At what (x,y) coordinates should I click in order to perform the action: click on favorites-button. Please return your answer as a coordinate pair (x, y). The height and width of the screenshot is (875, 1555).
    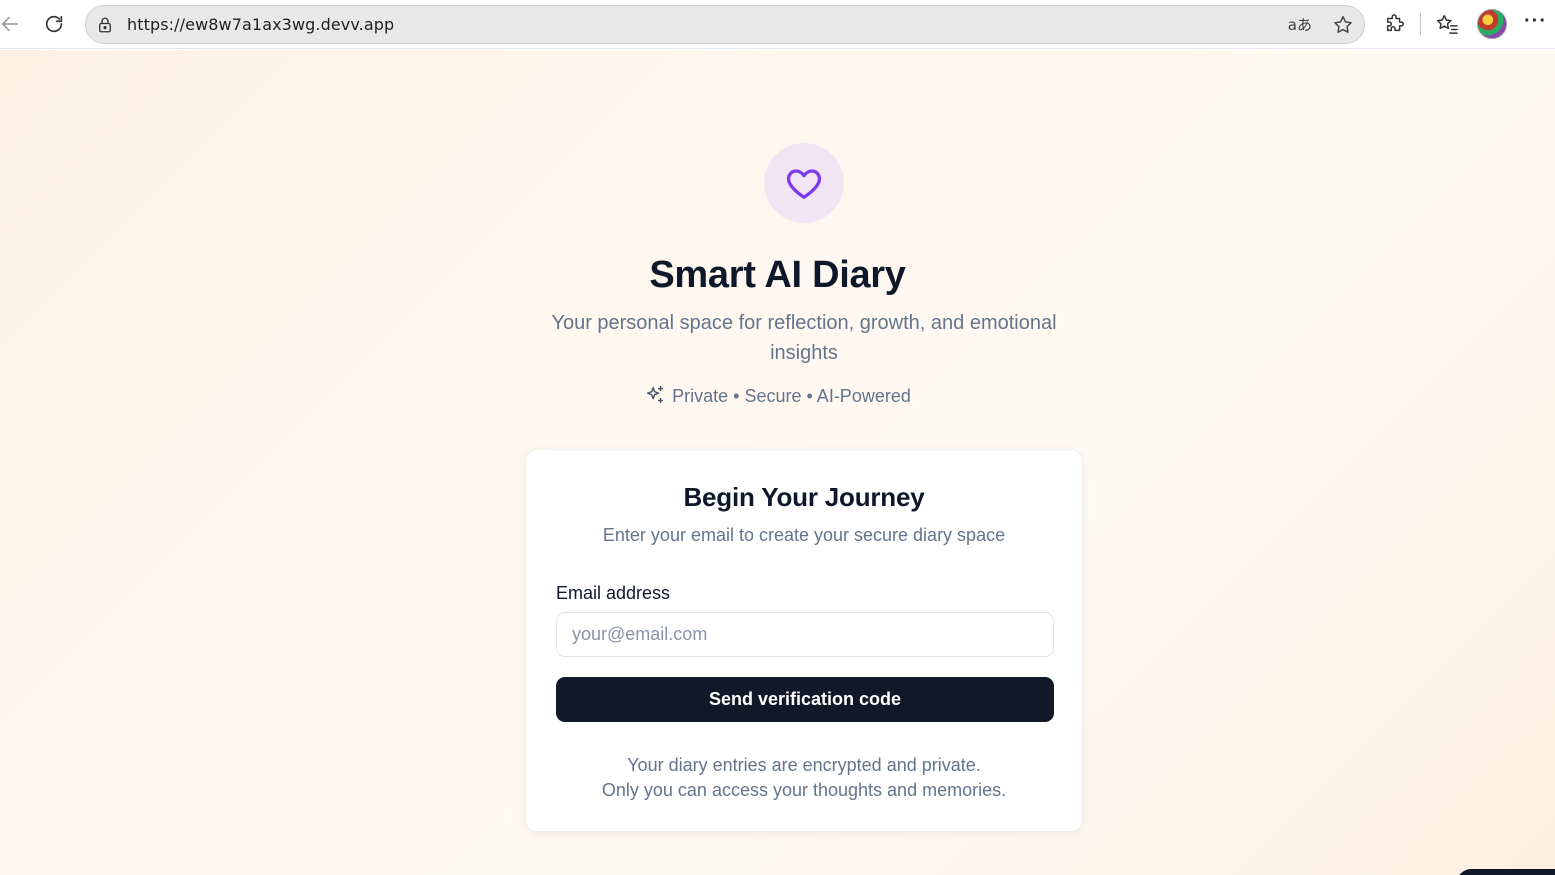
    Looking at the image, I should click on (1447, 24).